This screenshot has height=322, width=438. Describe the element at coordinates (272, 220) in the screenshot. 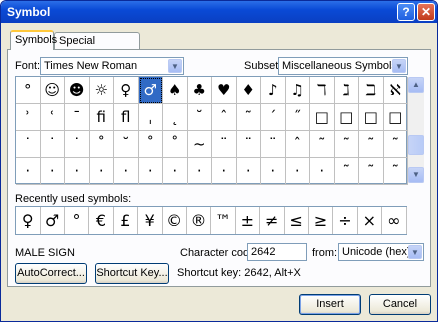

I see `recent-symbol-cell: ≠` at that location.